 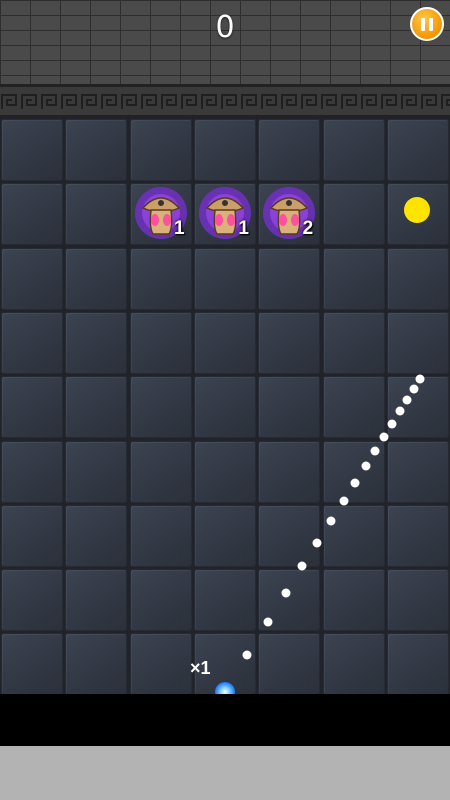 What do you see at coordinates (225, 773) in the screenshot?
I see `bottom-bar` at bounding box center [225, 773].